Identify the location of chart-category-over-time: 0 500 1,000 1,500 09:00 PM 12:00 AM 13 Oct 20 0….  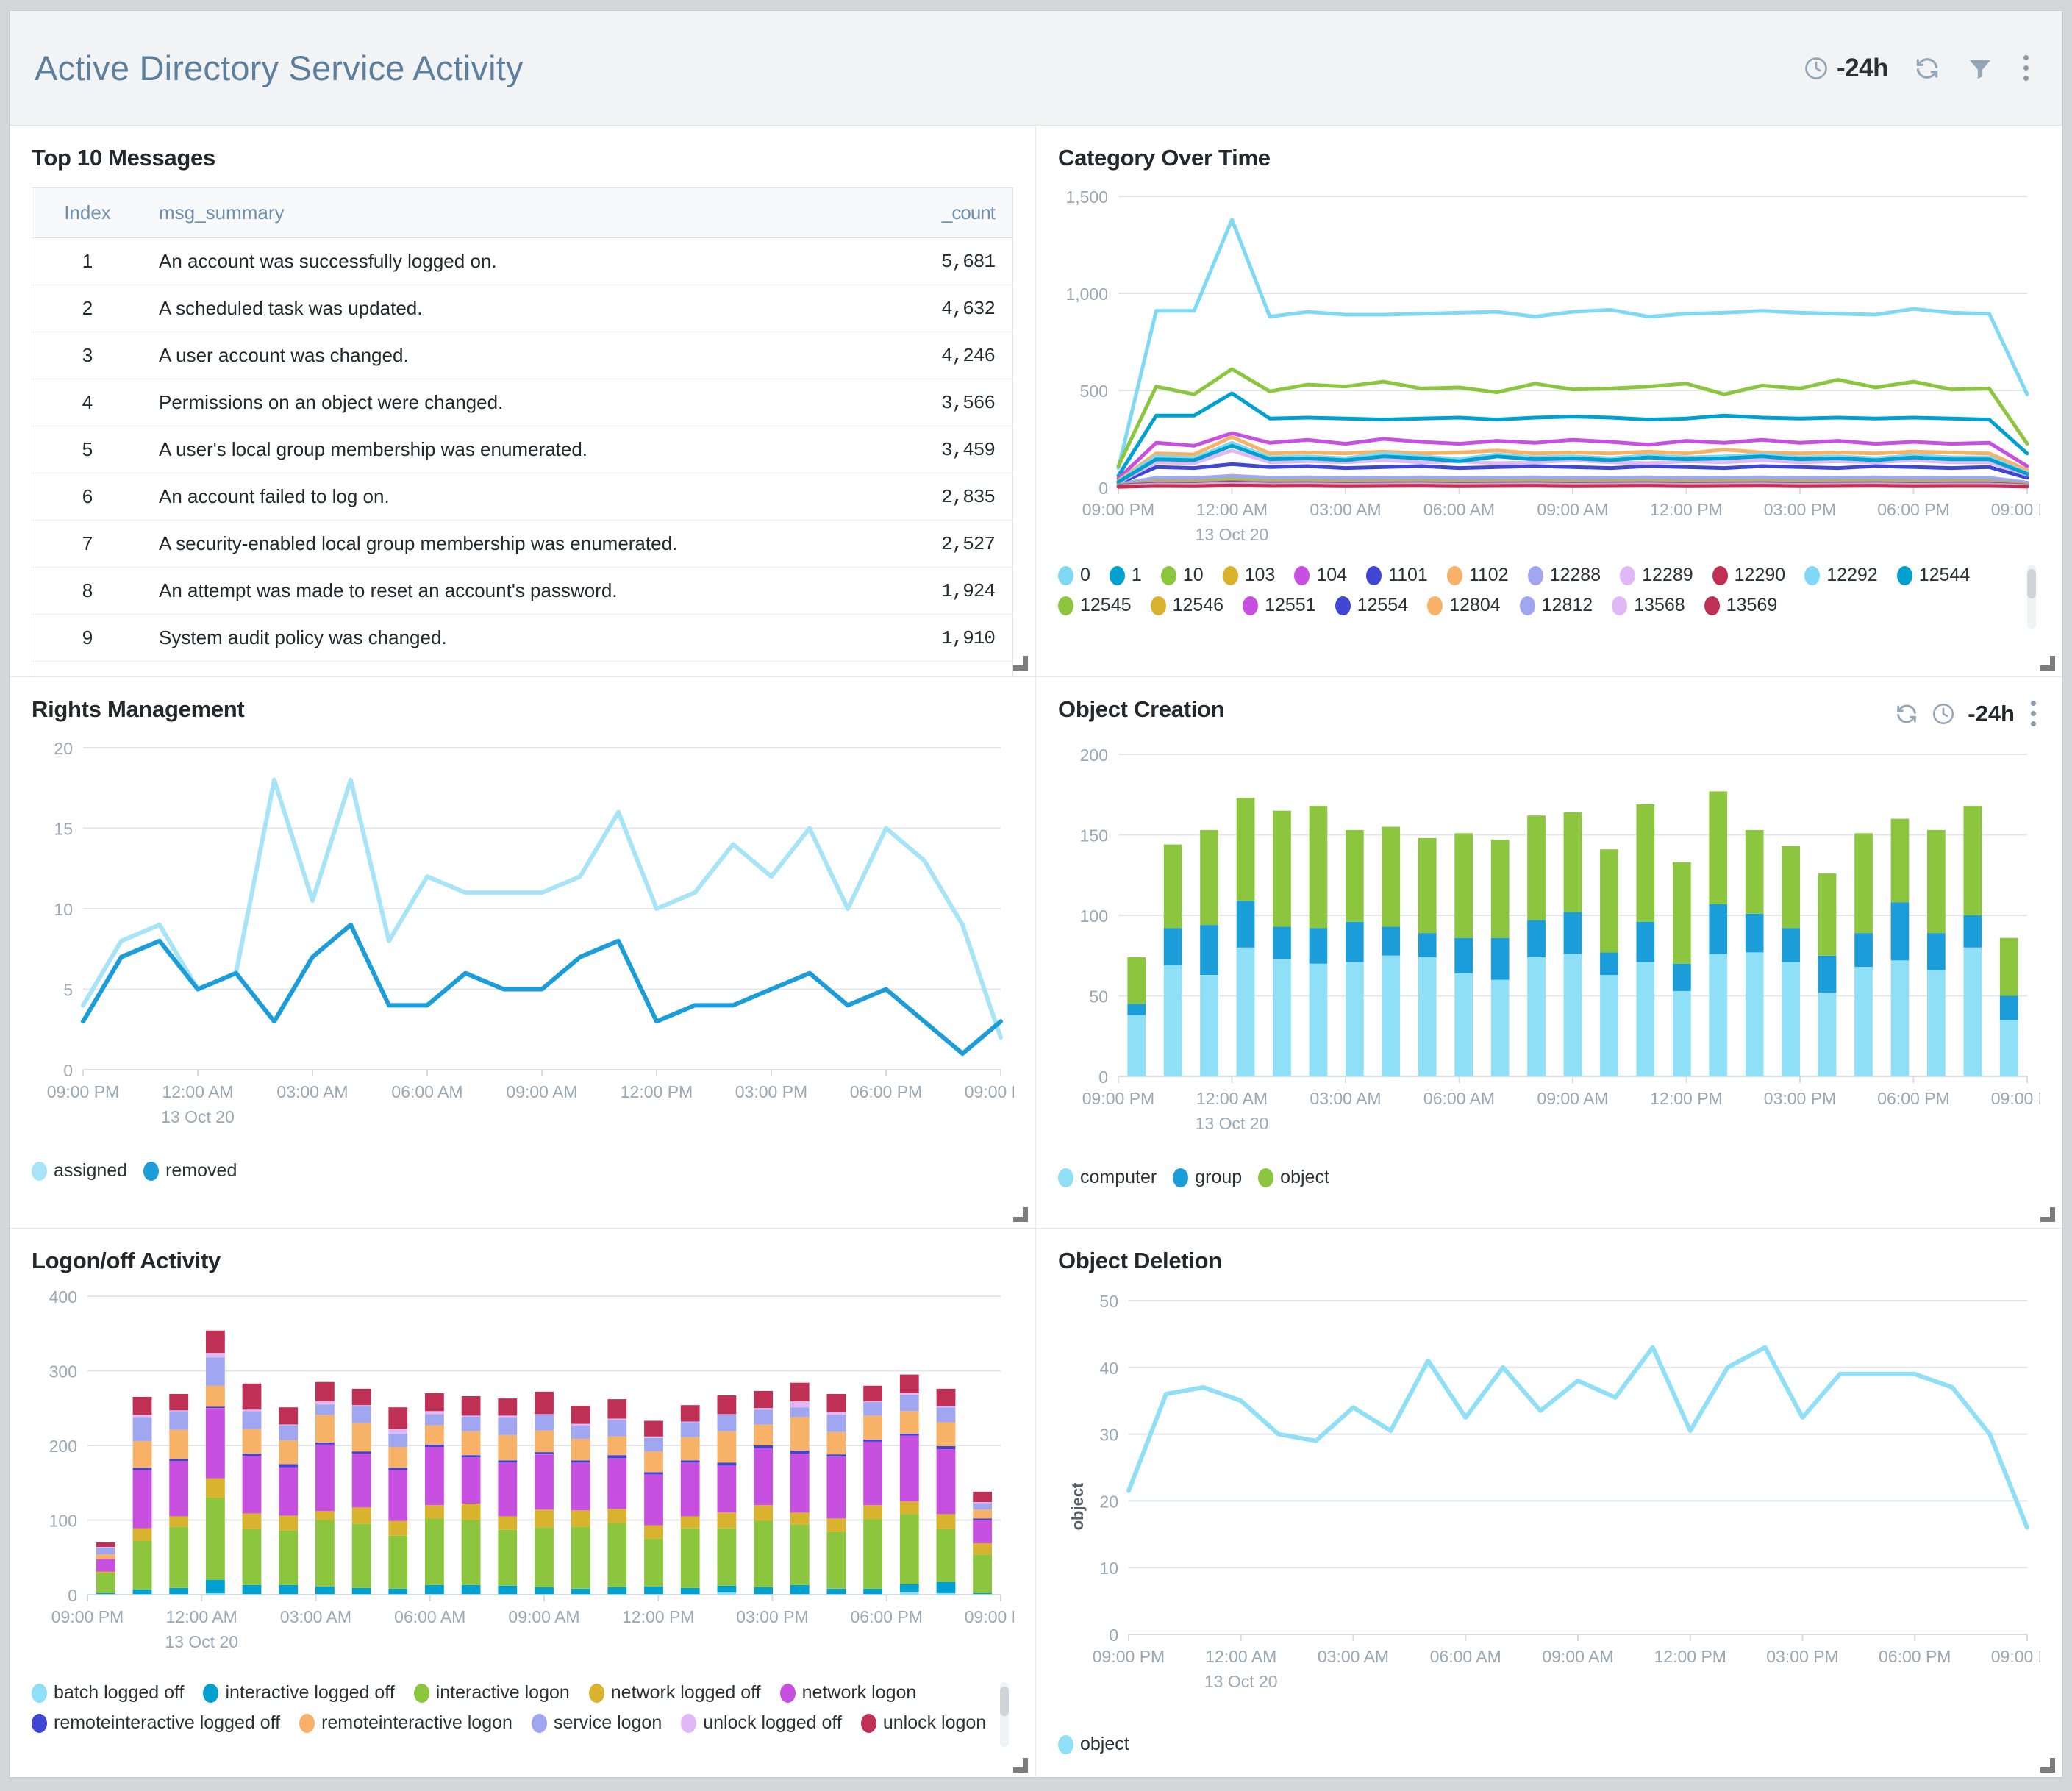
(1560, 368).